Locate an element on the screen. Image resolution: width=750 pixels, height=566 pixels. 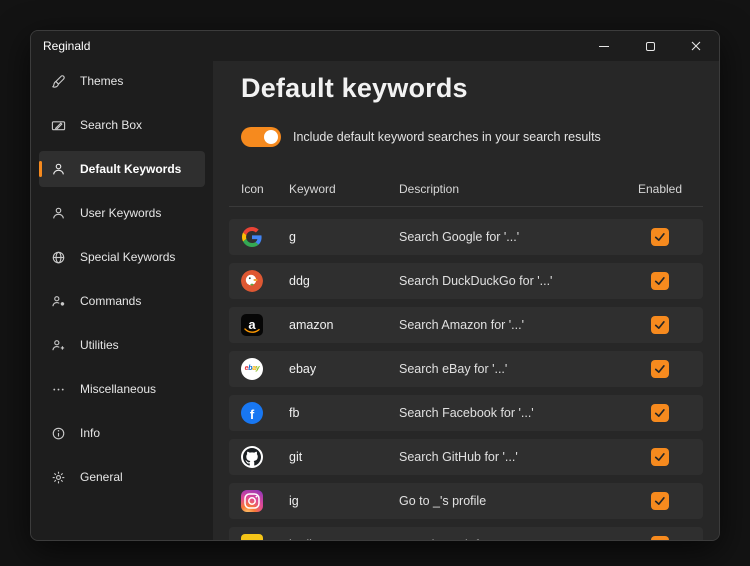
keyword-cell: g is located at coordinates (292, 236).